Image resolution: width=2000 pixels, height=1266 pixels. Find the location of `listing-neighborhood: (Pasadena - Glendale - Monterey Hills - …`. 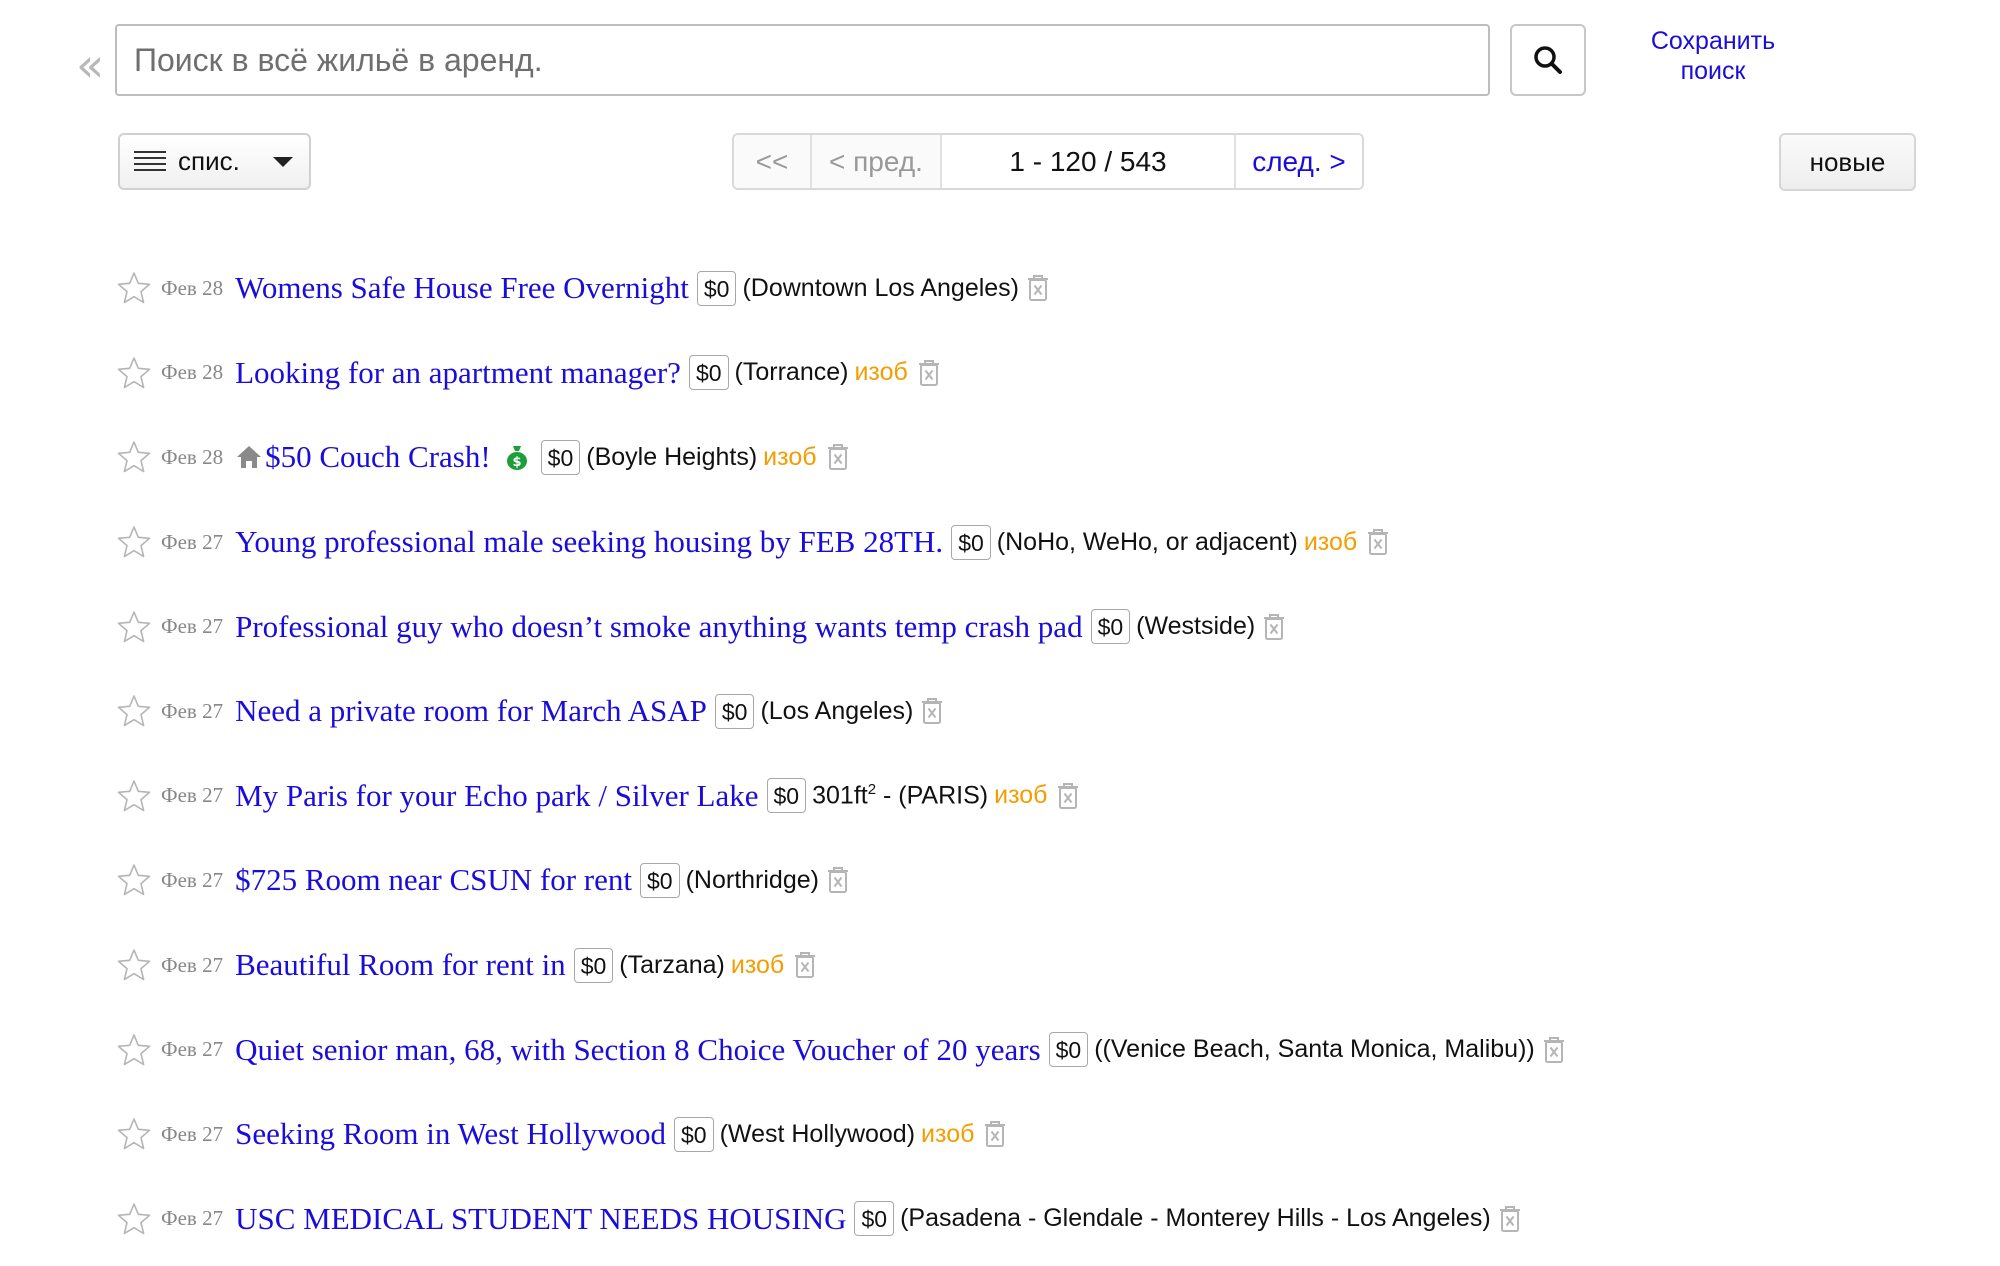

listing-neighborhood: (Pasadena - Glendale - Monterey Hills - … is located at coordinates (1195, 1218).